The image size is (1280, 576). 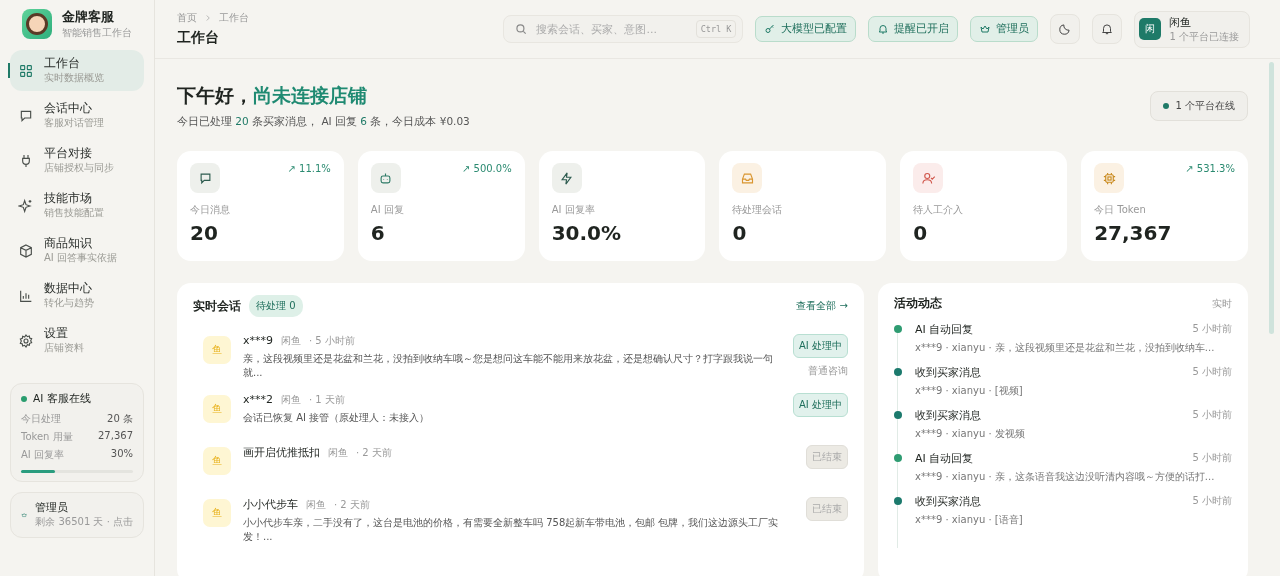 What do you see at coordinates (26, 205) in the screenshot?
I see `sparkle-icon` at bounding box center [26, 205].